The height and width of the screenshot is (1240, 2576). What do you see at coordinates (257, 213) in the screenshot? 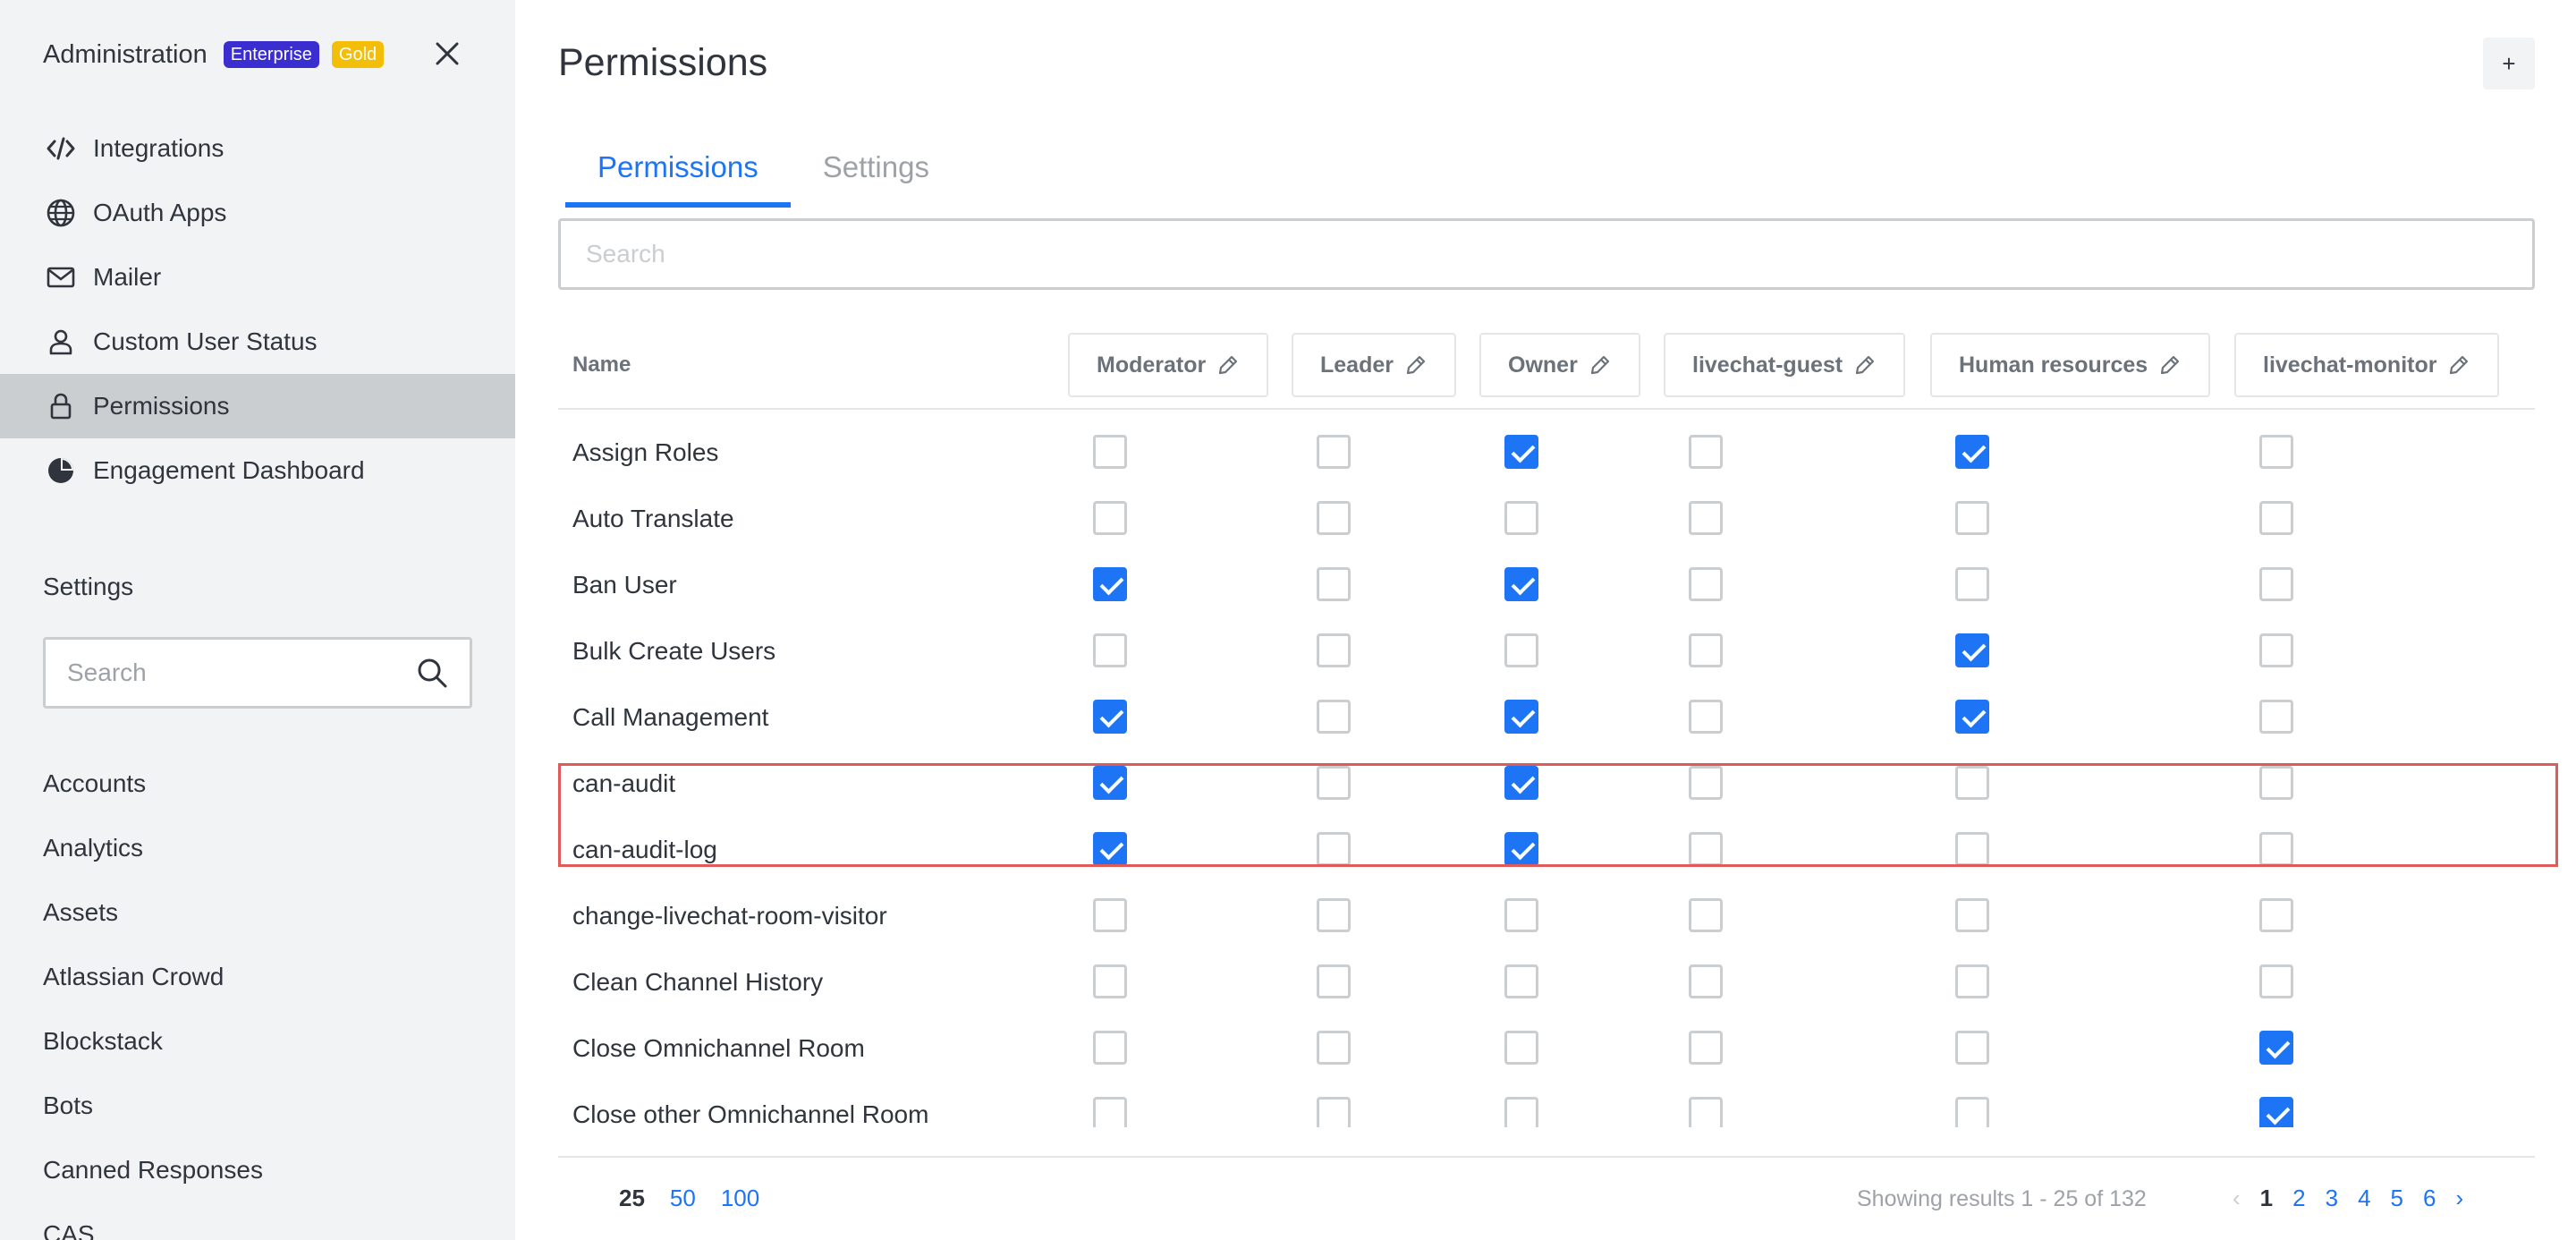
I see `sidebar-item-oauth-apps: OAuth Apps` at bounding box center [257, 213].